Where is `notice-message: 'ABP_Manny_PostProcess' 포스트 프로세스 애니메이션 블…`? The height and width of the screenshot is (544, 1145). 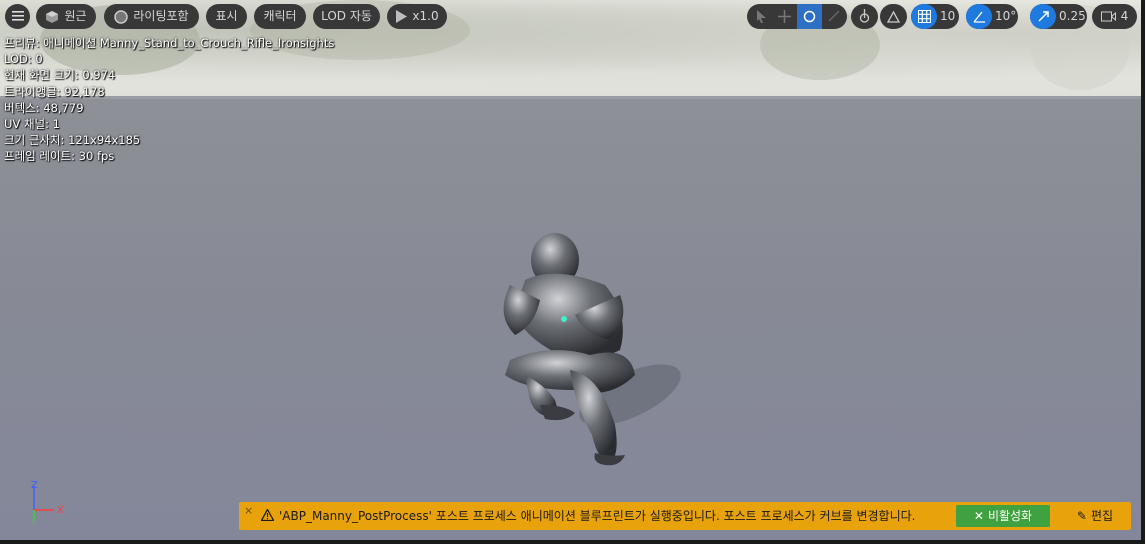 notice-message: 'ABP_Manny_PostProcess' 포스트 프로세스 애니메이션 블… is located at coordinates (597, 516).